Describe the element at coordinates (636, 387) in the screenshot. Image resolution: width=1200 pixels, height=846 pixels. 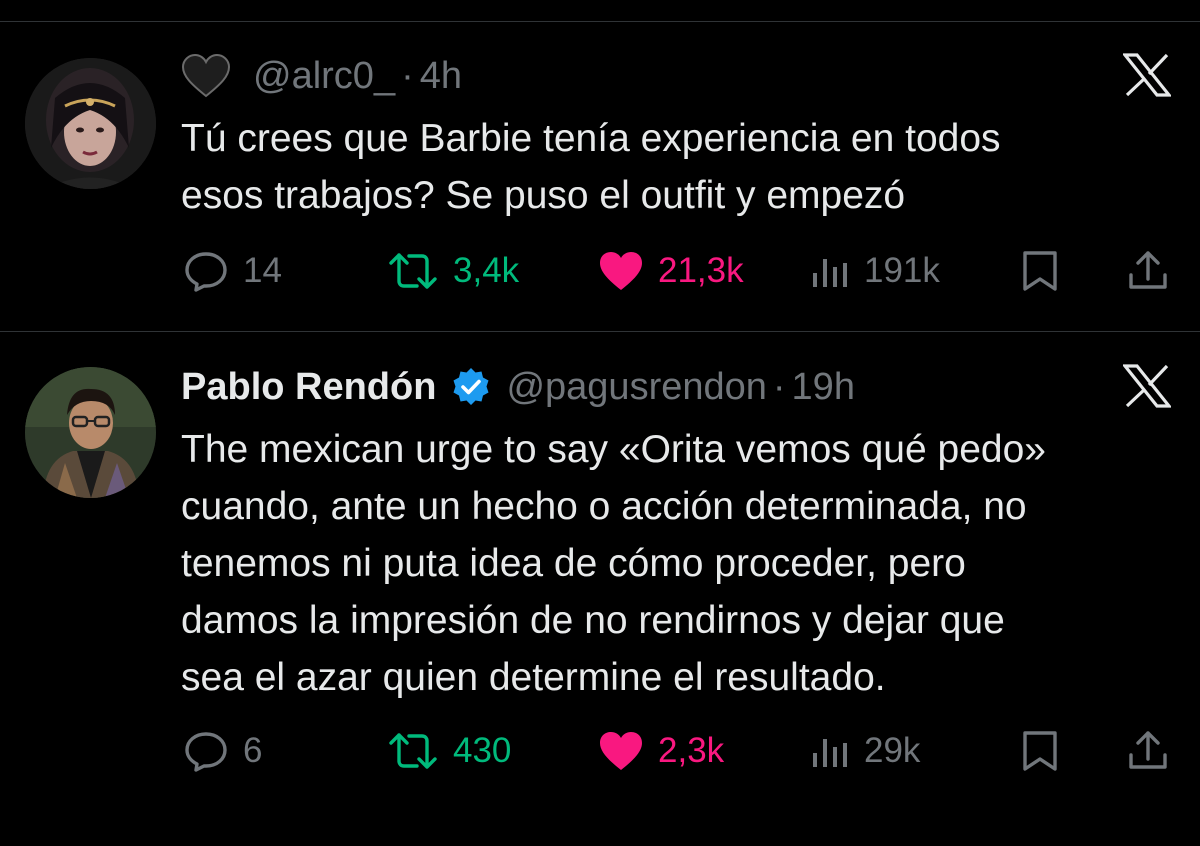
I see `author-handle: @pagusrendon` at that location.